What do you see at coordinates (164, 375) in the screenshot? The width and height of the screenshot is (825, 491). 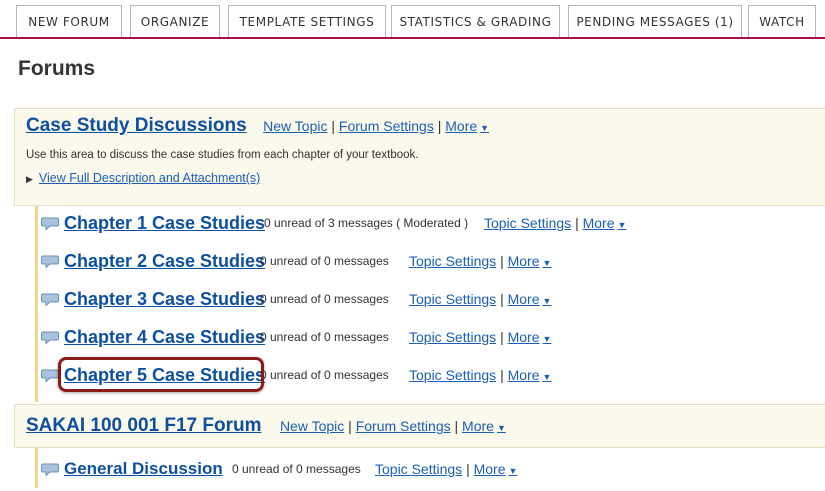 I see `topic-title-link: Chapter 5 Case Studies` at bounding box center [164, 375].